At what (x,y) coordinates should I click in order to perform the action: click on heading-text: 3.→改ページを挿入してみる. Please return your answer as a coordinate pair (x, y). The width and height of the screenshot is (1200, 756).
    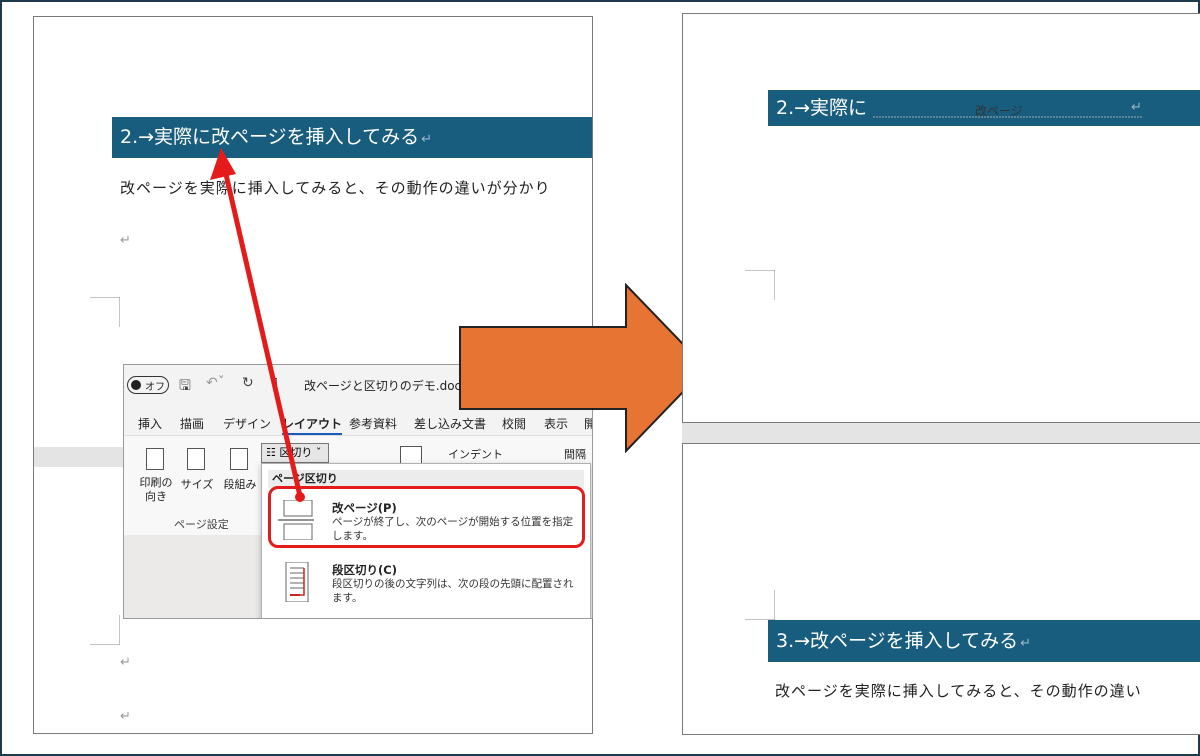
    Looking at the image, I should click on (897, 641).